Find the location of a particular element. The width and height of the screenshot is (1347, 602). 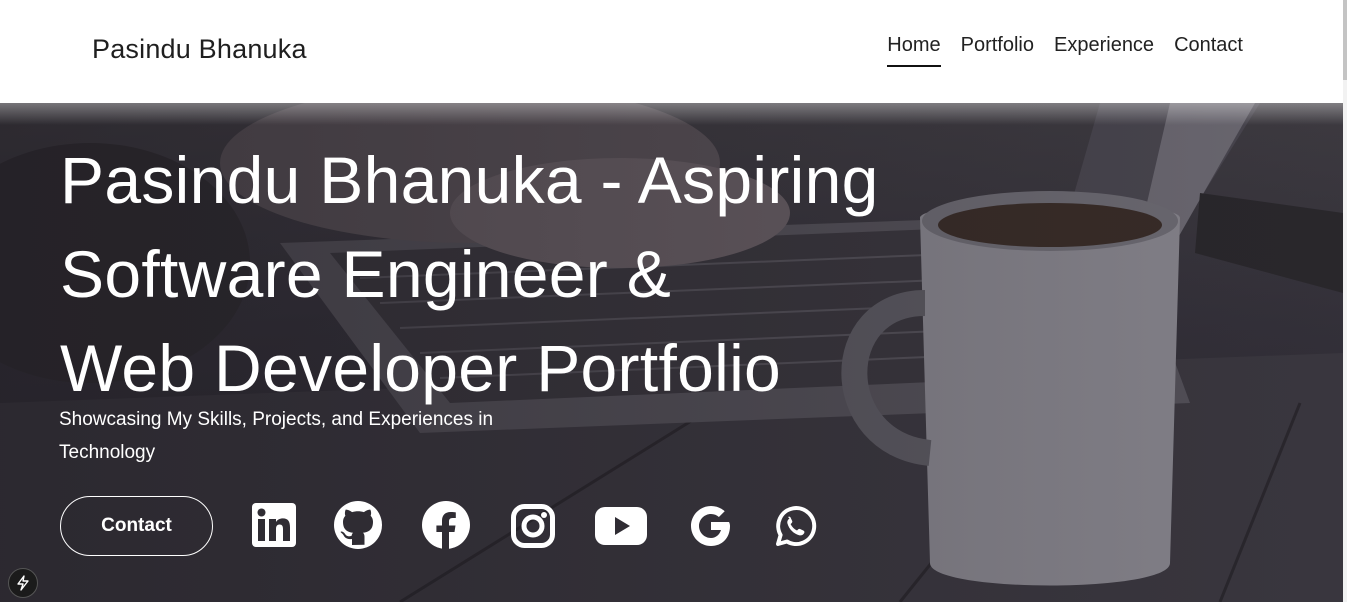

linkedin-icon is located at coordinates (274, 525).